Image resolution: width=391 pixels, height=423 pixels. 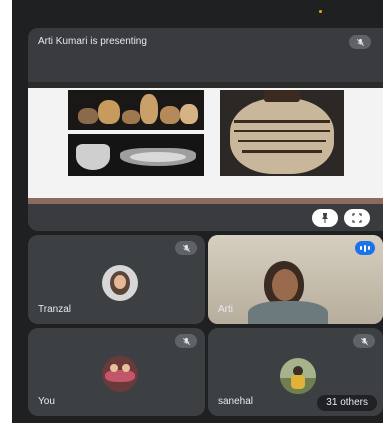 I want to click on participant-tile-you: You, so click(x=116, y=372).